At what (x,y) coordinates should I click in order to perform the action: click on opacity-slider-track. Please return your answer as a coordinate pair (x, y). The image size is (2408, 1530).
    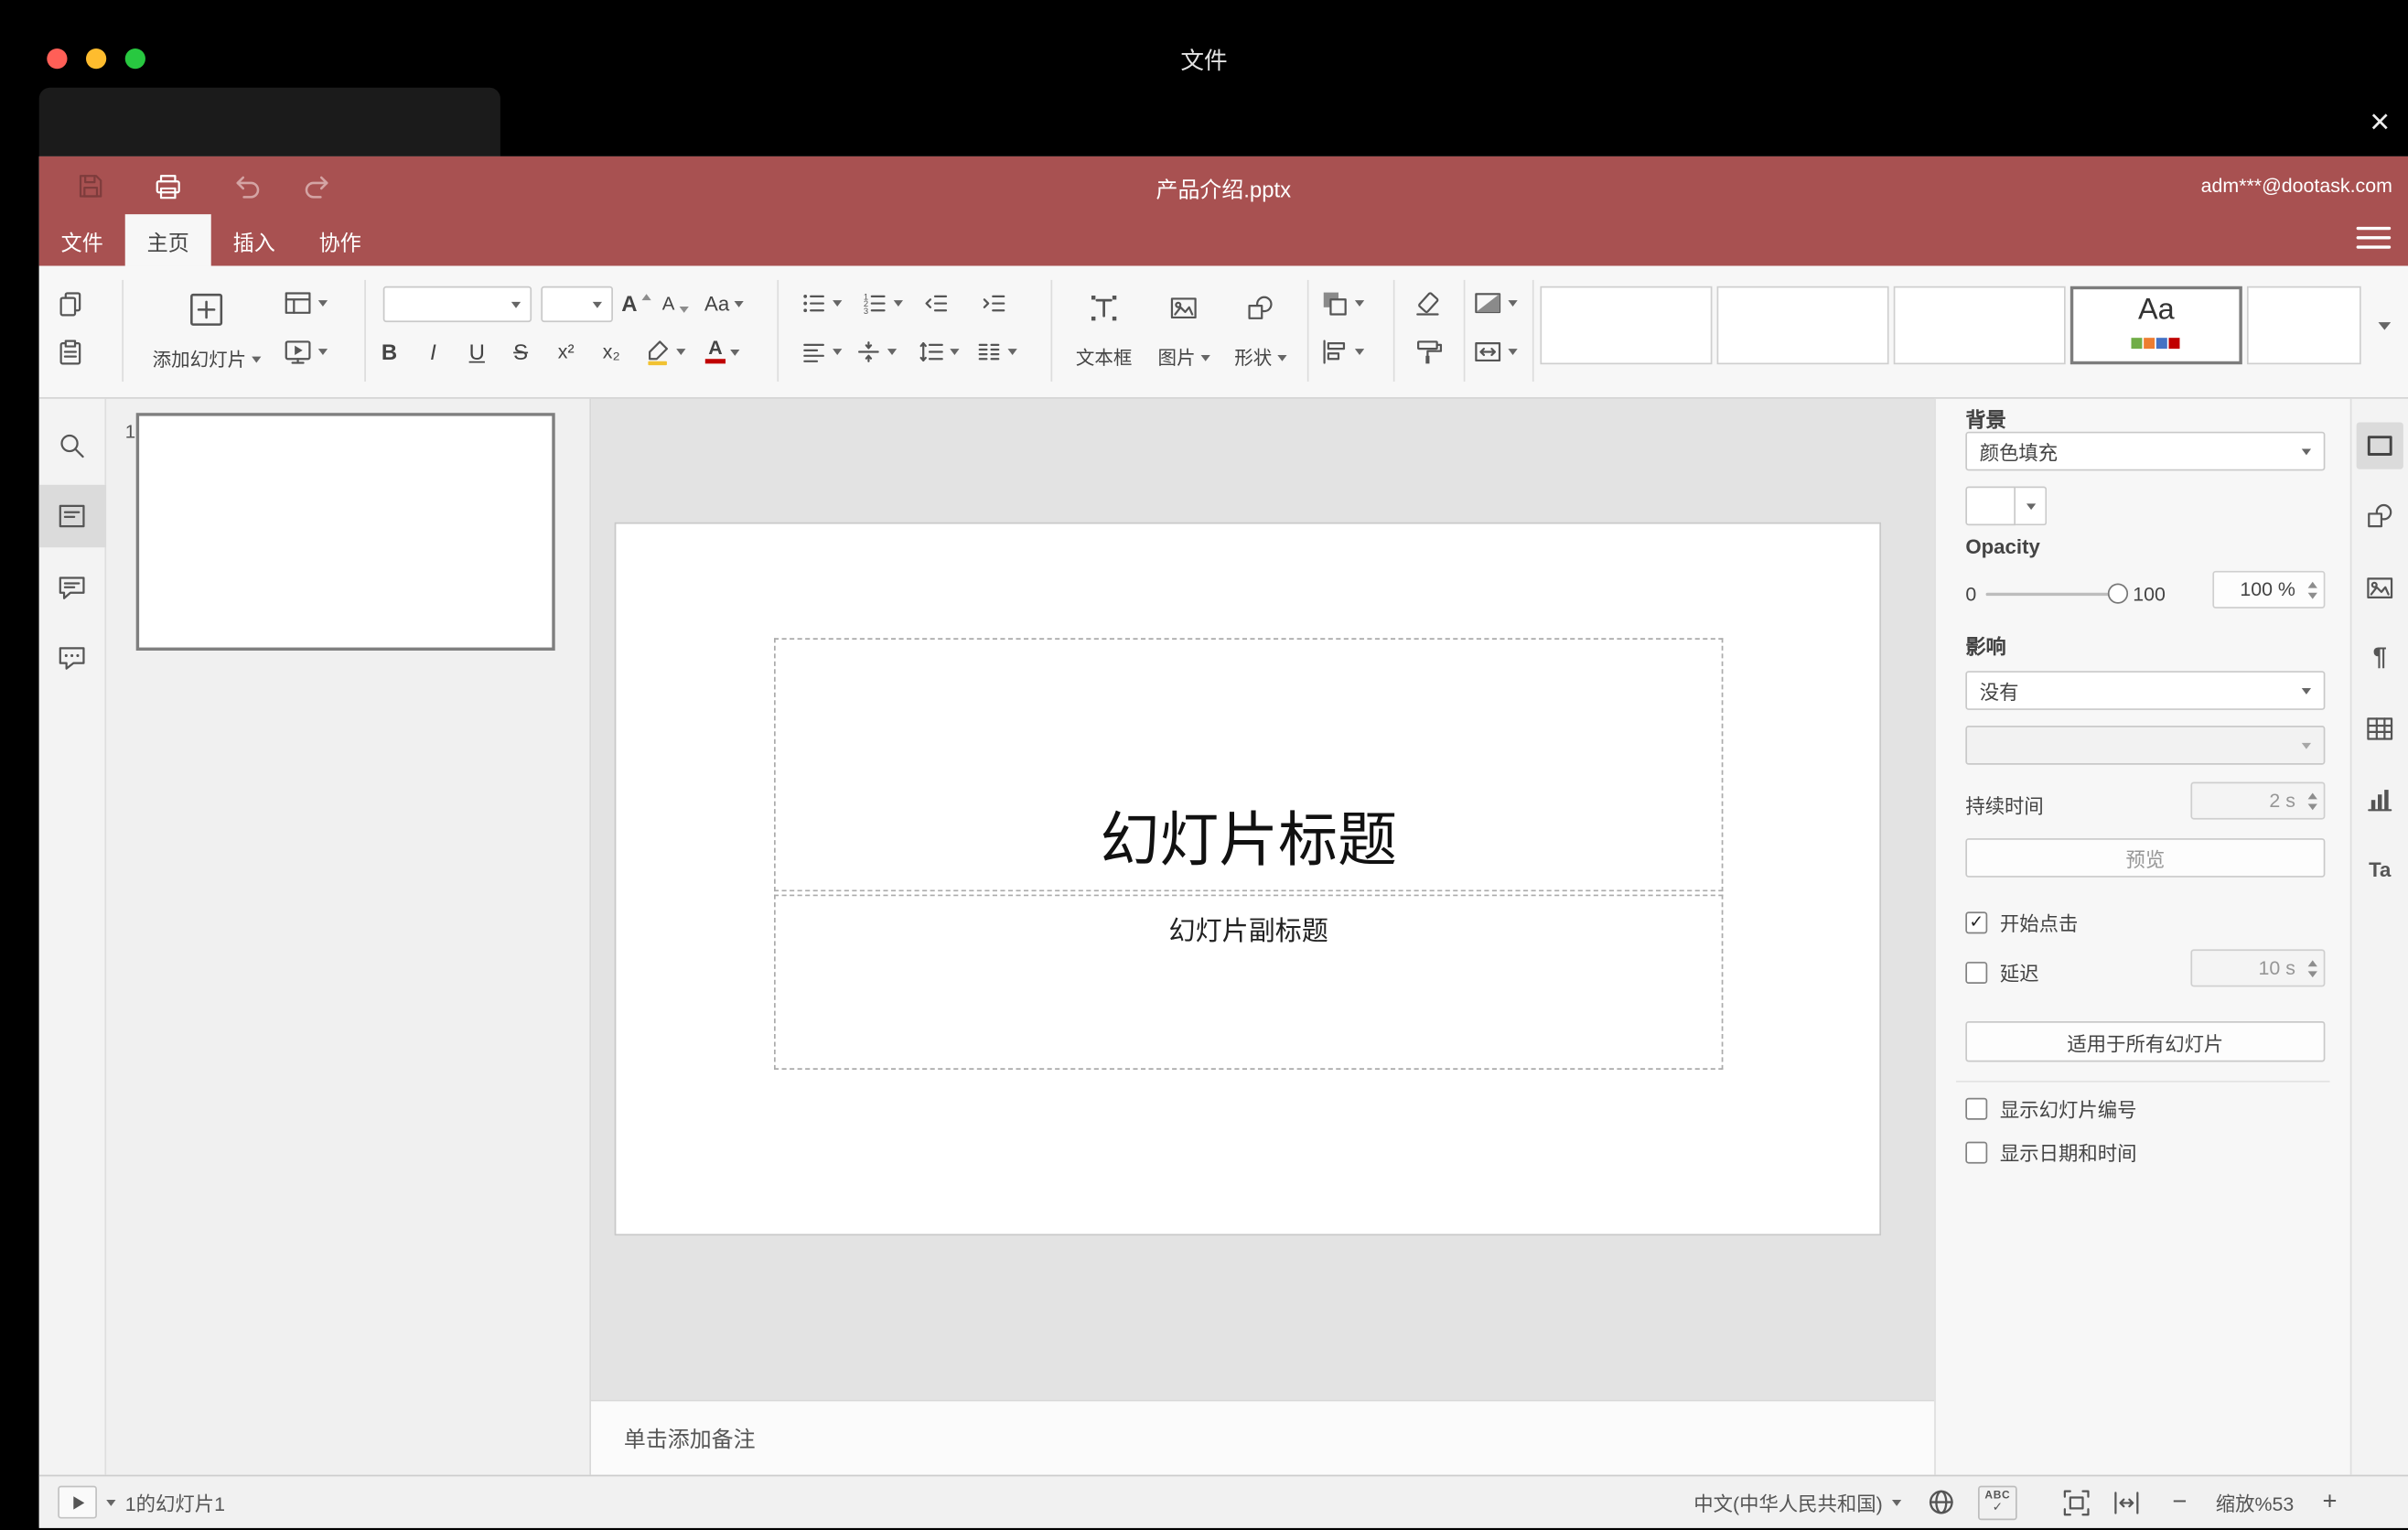
    Looking at the image, I should click on (2051, 594).